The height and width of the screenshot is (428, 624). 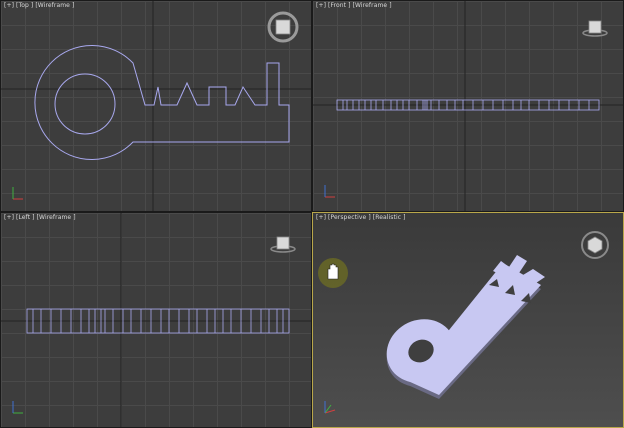 I want to click on hand-cursor-icon, so click(x=333, y=273).